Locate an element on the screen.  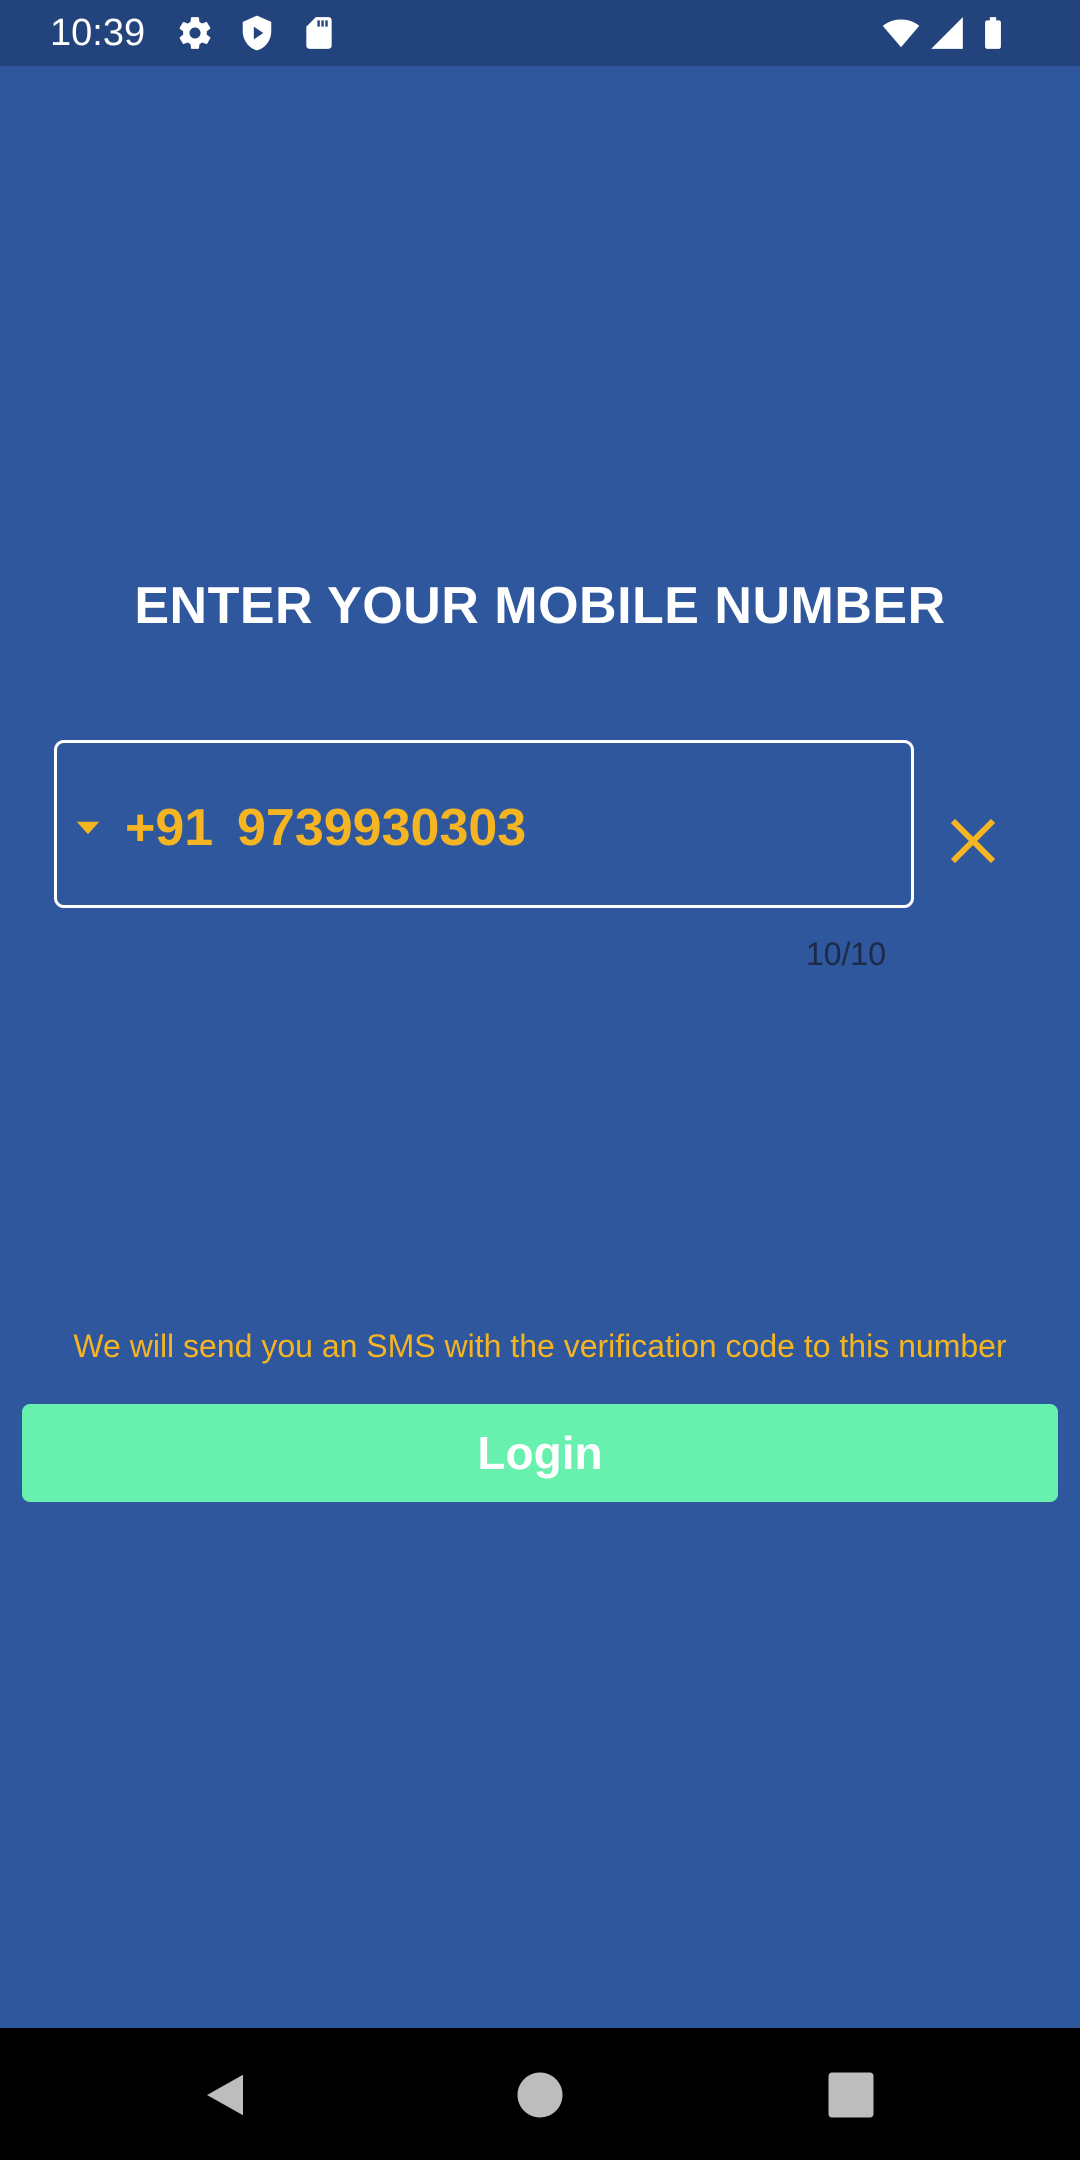
signal-icon is located at coordinates (947, 33).